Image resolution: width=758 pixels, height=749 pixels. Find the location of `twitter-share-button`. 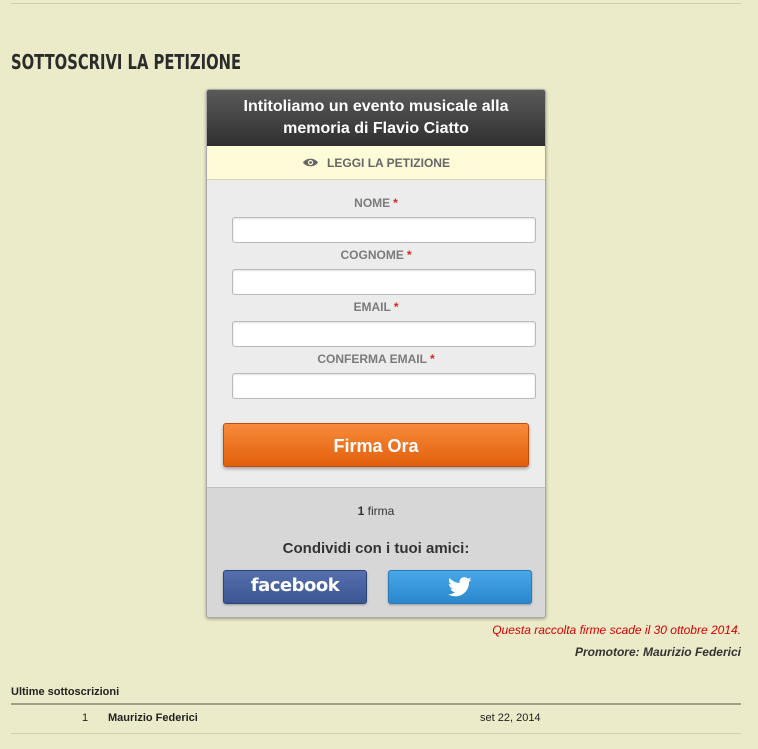

twitter-share-button is located at coordinates (460, 587).